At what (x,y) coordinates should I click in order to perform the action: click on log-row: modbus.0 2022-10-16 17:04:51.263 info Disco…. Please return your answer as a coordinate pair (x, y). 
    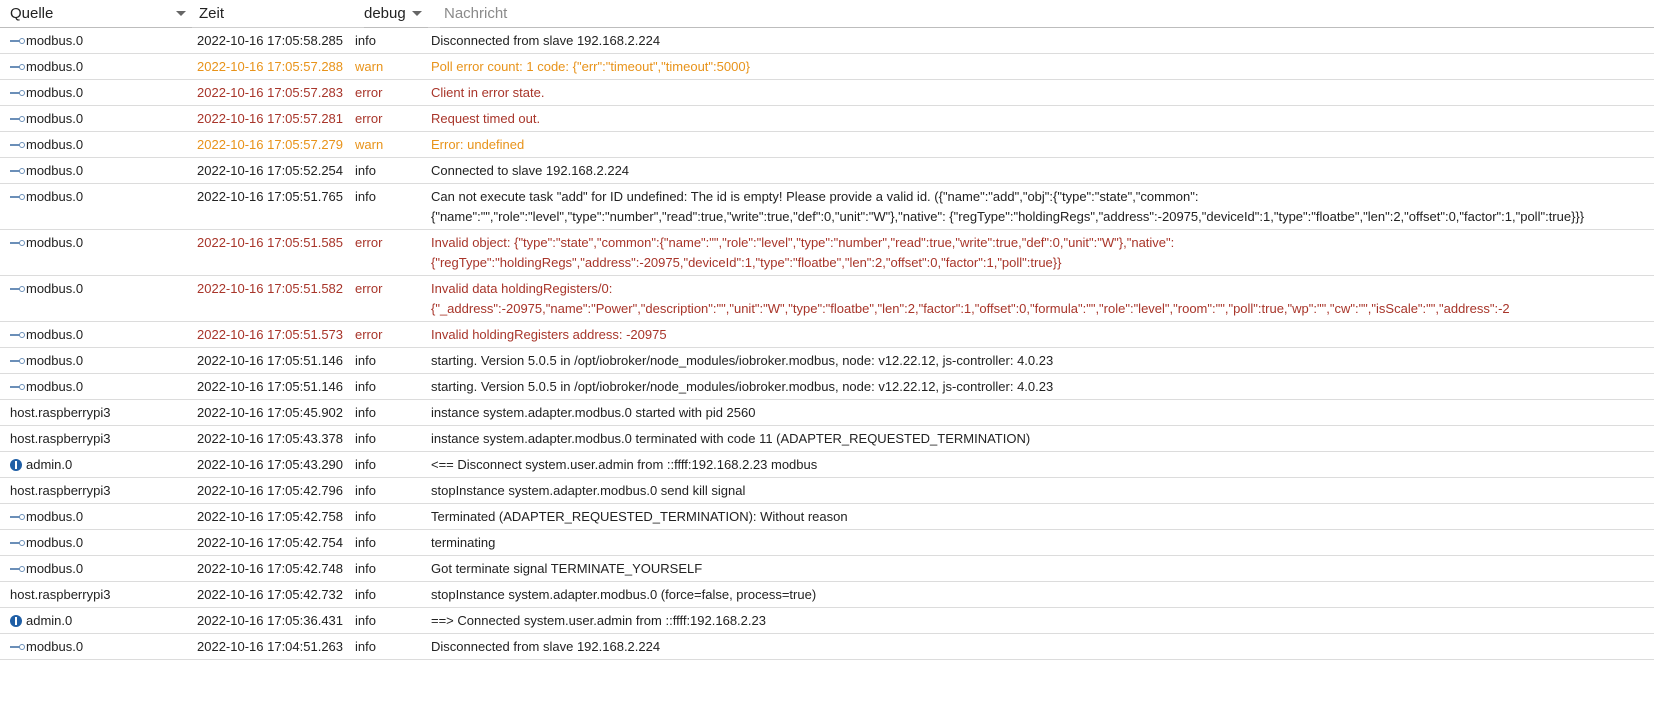
    Looking at the image, I should click on (827, 647).